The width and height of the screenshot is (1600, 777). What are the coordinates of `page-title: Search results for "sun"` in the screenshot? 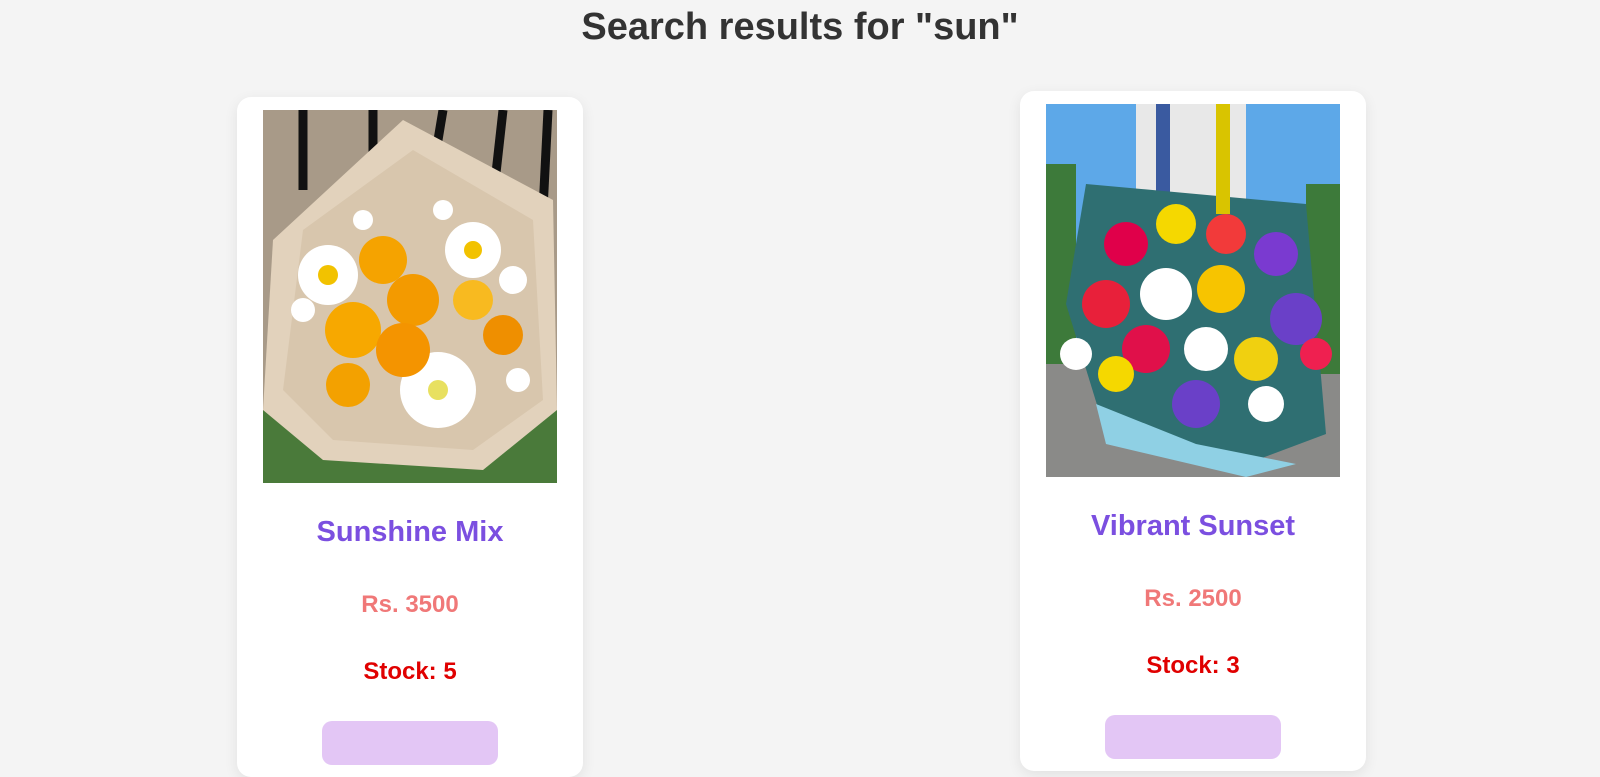 It's located at (800, 27).